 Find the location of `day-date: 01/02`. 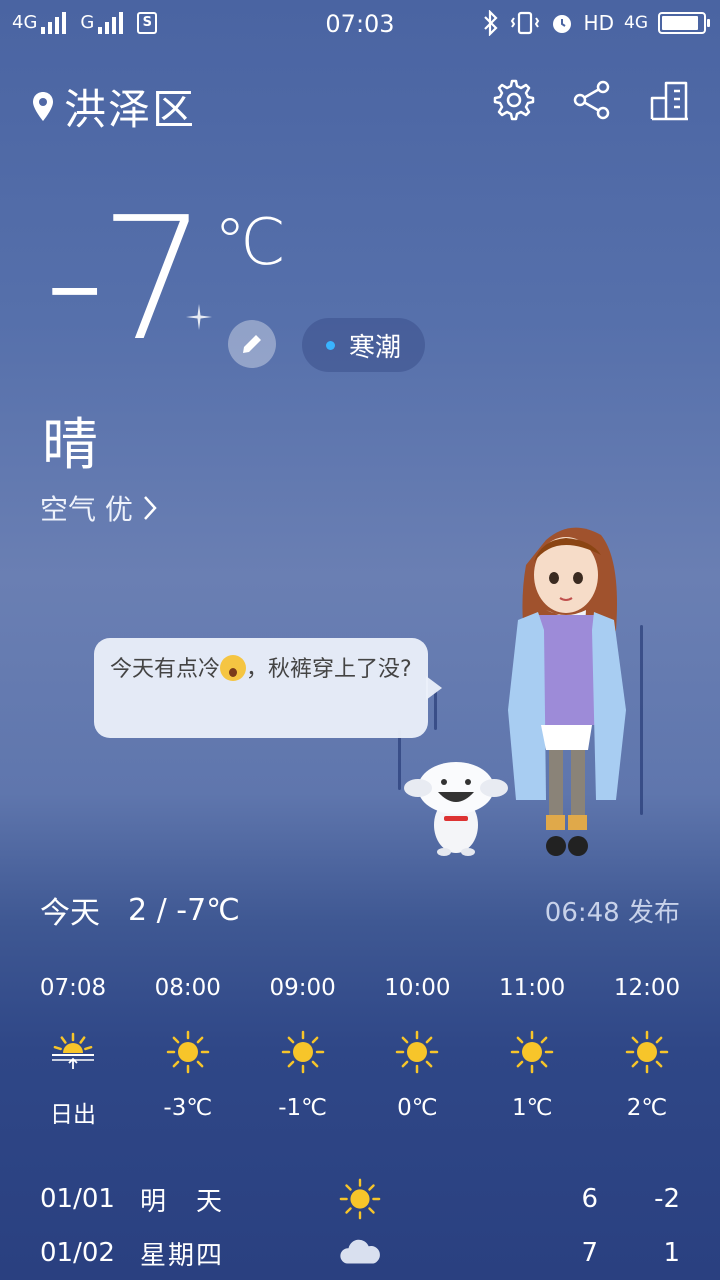

day-date: 01/02 is located at coordinates (77, 1253).